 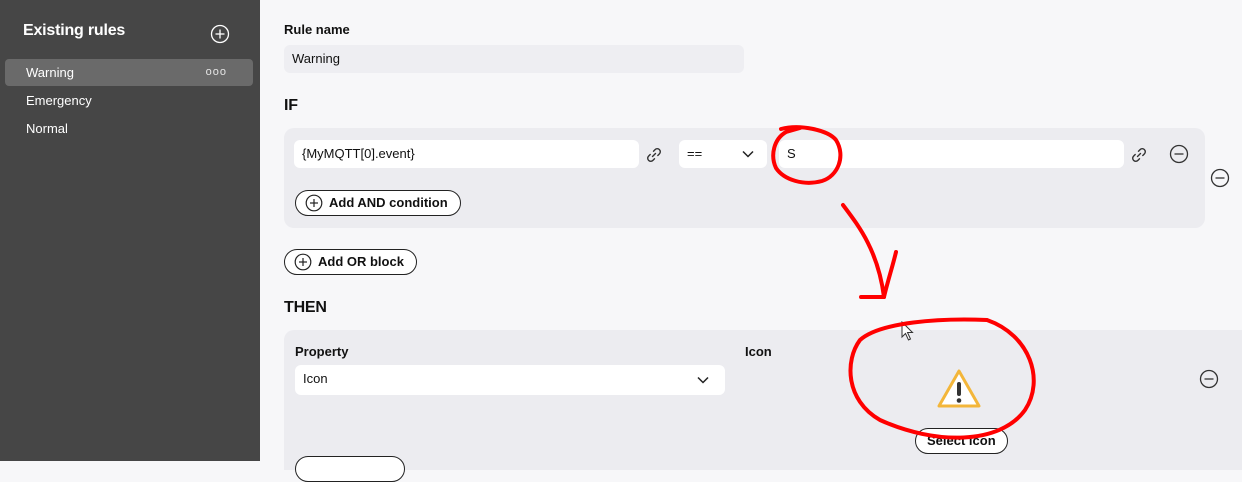 I want to click on select-icon-label: Select icon, so click(x=961, y=440).